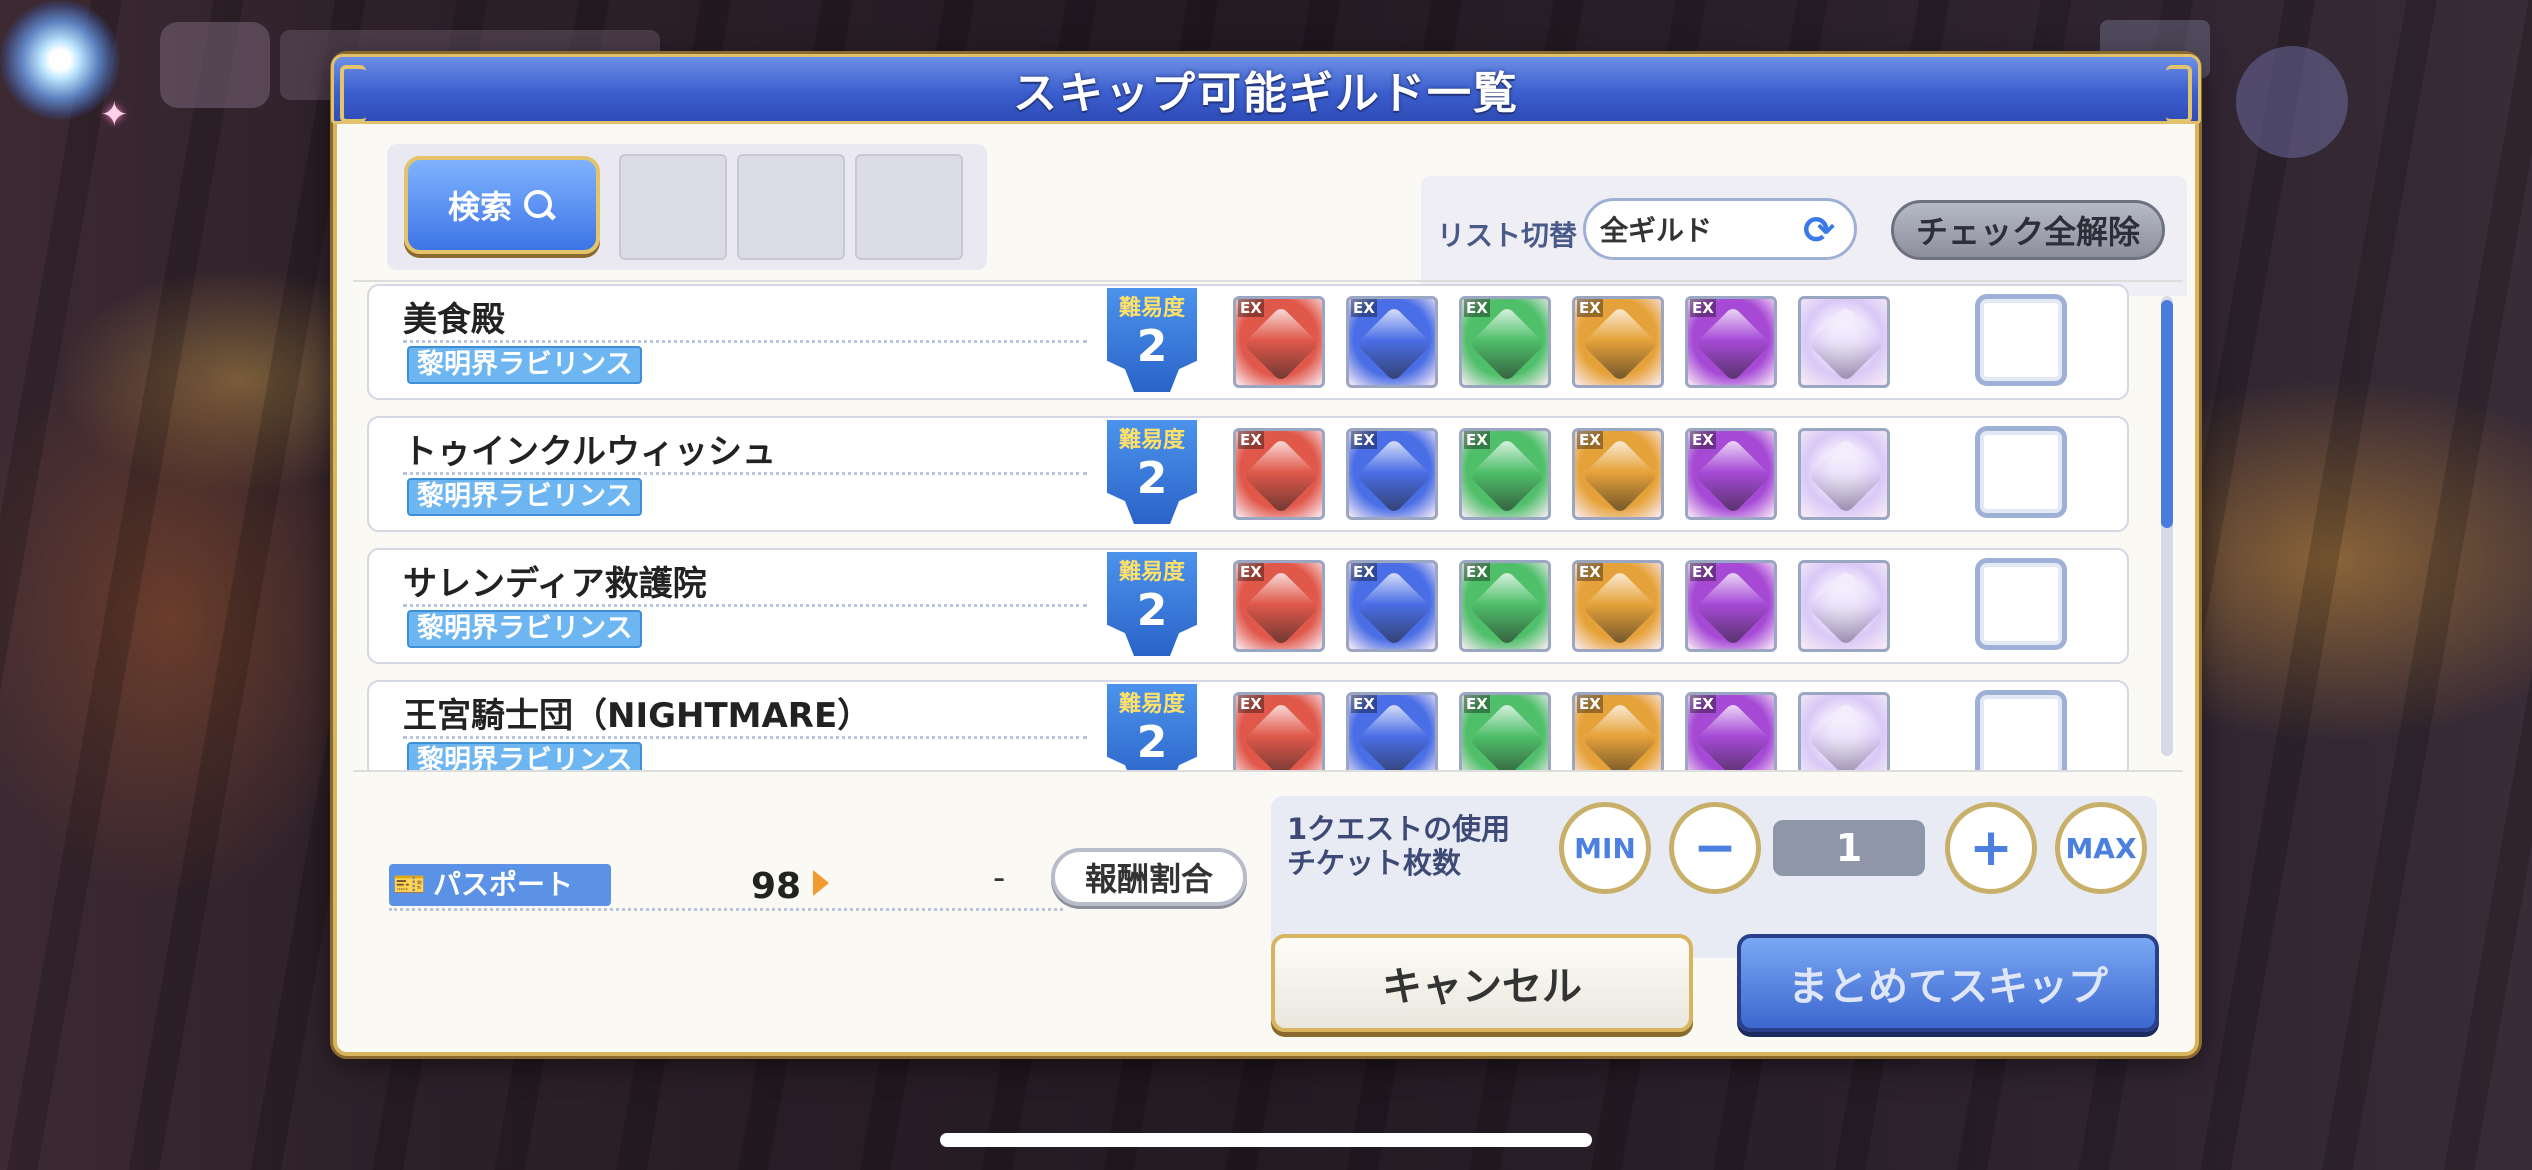 The image size is (2532, 1170). I want to click on guild-name: 美食殿, so click(454, 320).